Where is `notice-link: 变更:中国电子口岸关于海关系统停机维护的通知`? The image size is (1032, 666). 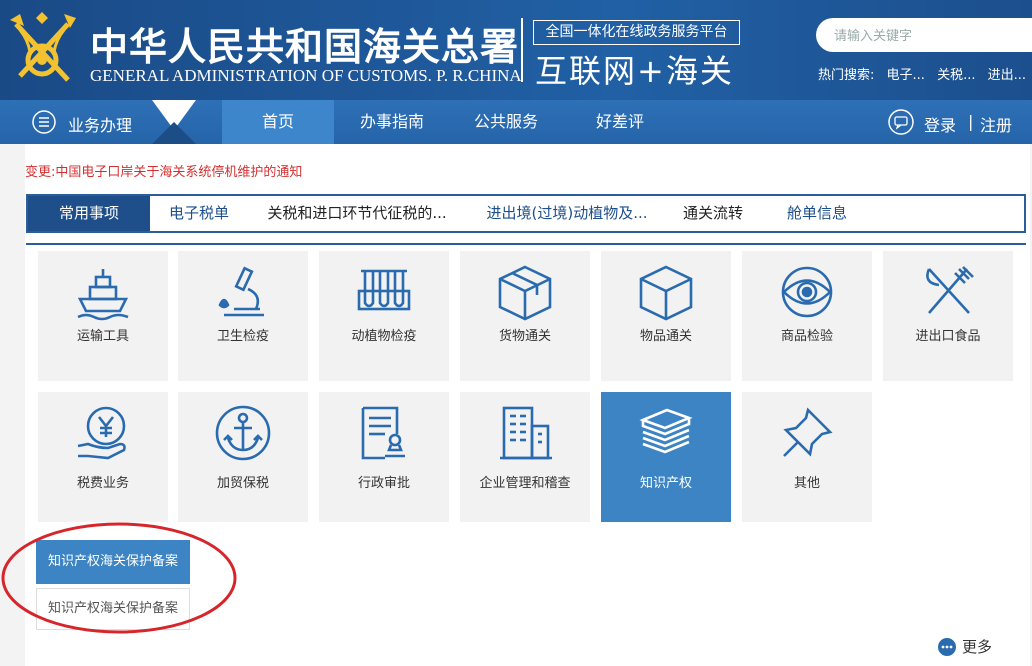
notice-link: 变更:中国电子口岸关于海关系统停机维护的通知 is located at coordinates (163, 170).